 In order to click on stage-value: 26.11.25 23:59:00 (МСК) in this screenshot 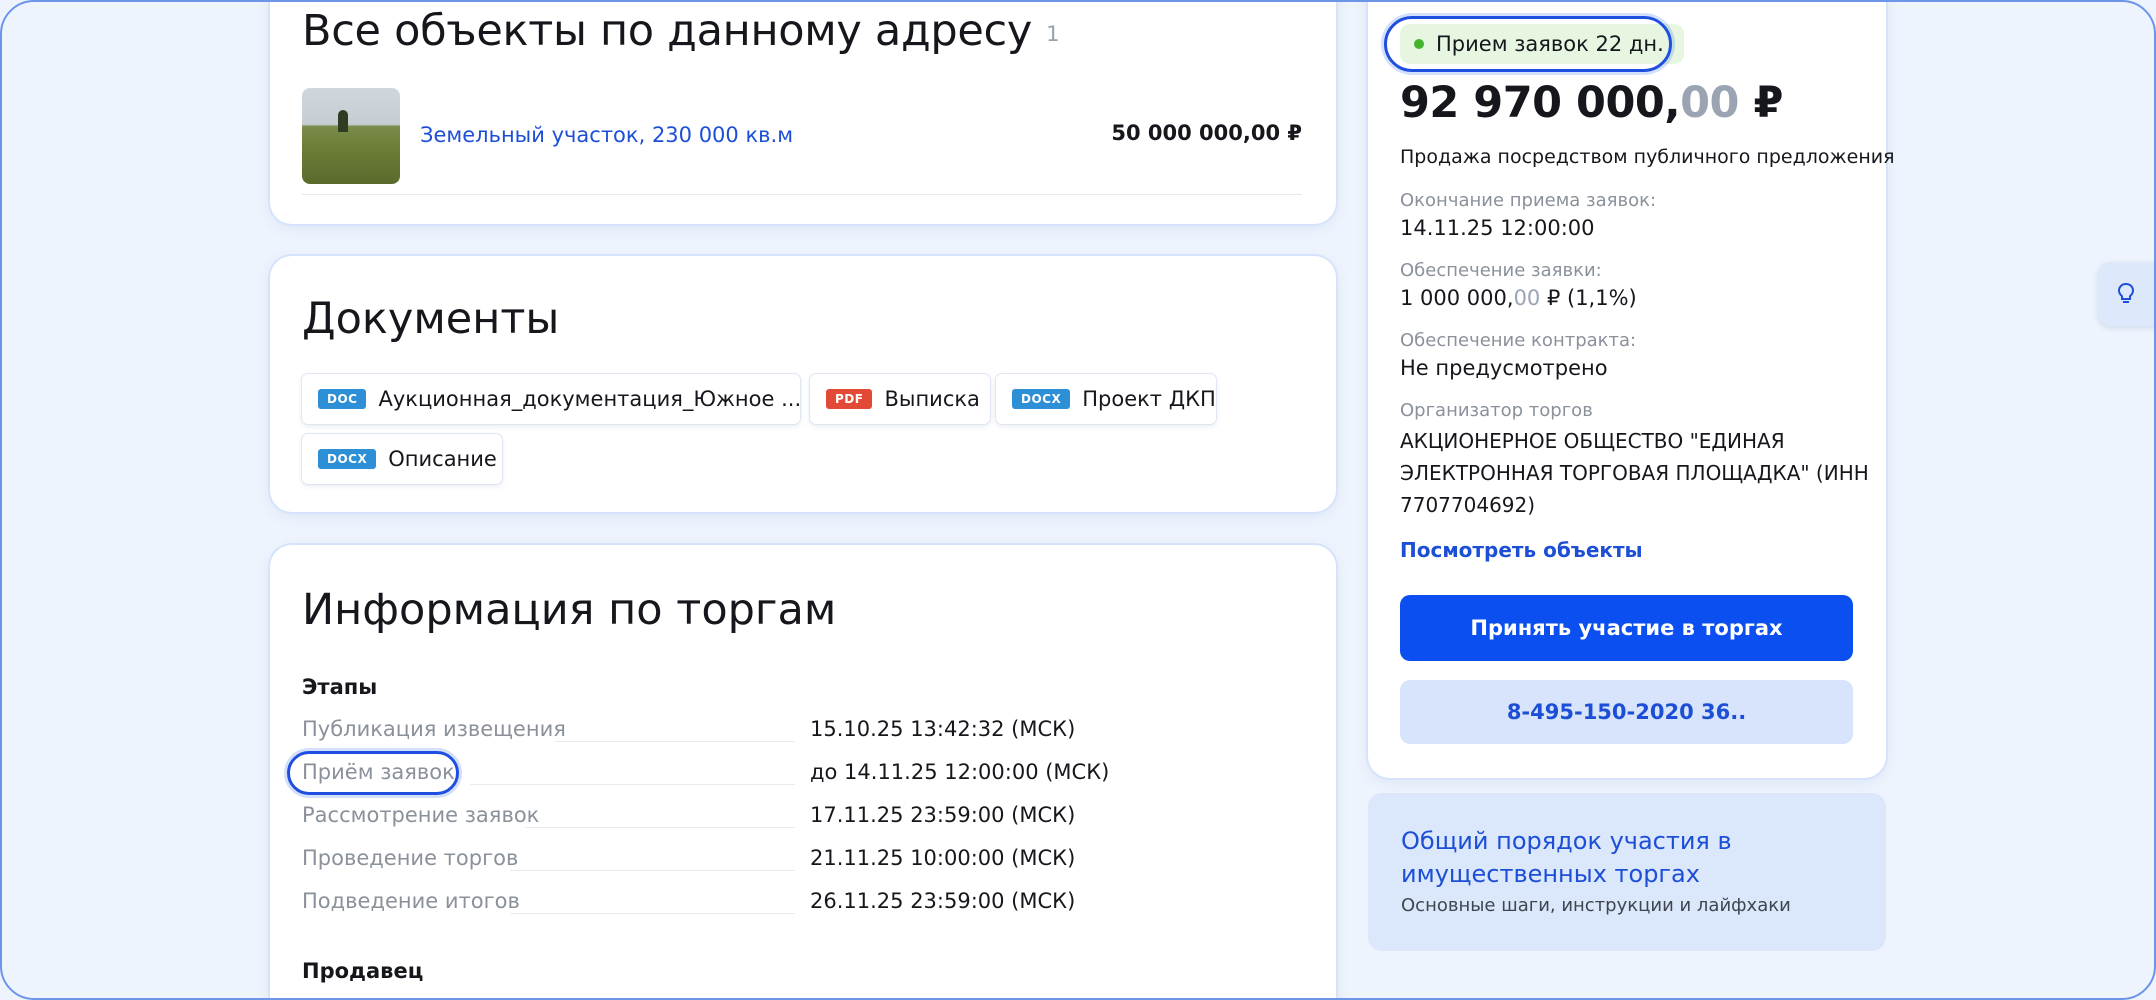, I will do `click(943, 901)`.